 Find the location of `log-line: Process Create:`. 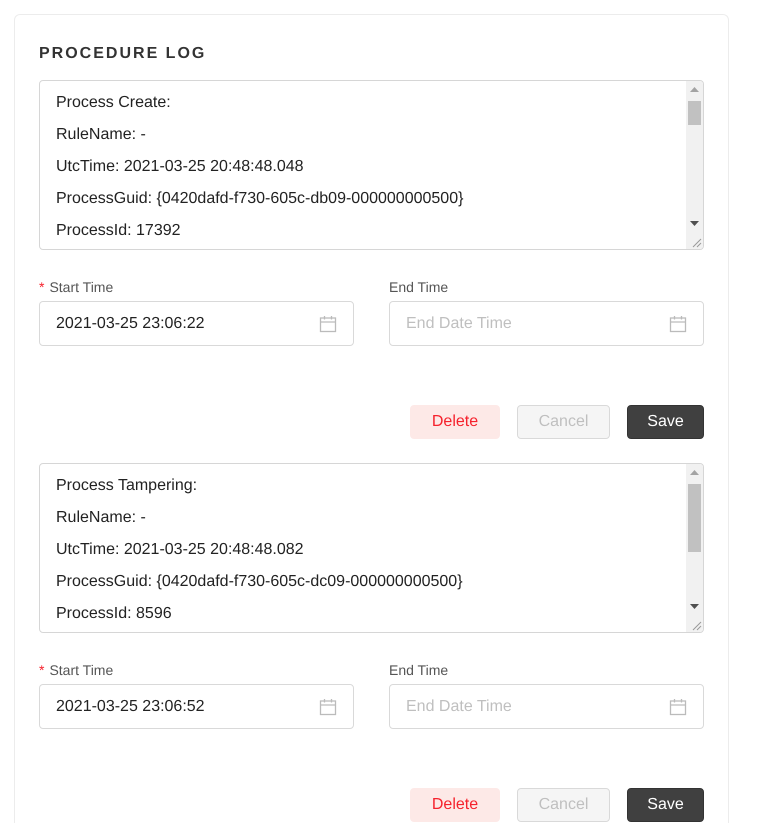

log-line: Process Create: is located at coordinates (114, 103).